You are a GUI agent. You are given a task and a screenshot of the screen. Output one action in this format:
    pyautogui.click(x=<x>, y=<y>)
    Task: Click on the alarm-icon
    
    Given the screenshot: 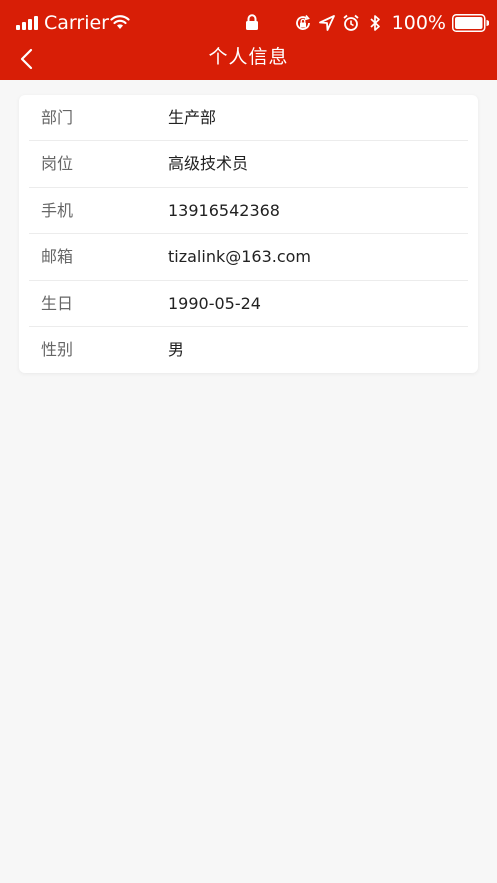 What is the action you would take?
    pyautogui.click(x=351, y=22)
    